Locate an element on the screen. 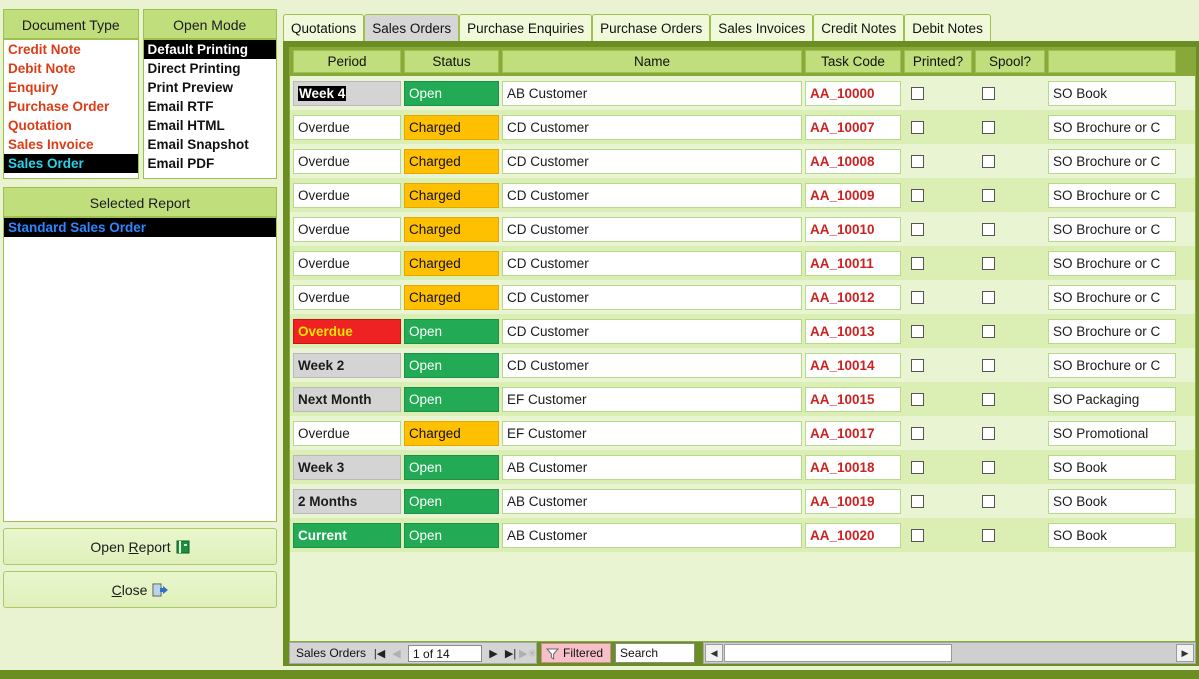 The height and width of the screenshot is (679, 1199). scroll-right-button: ▶ is located at coordinates (1185, 653).